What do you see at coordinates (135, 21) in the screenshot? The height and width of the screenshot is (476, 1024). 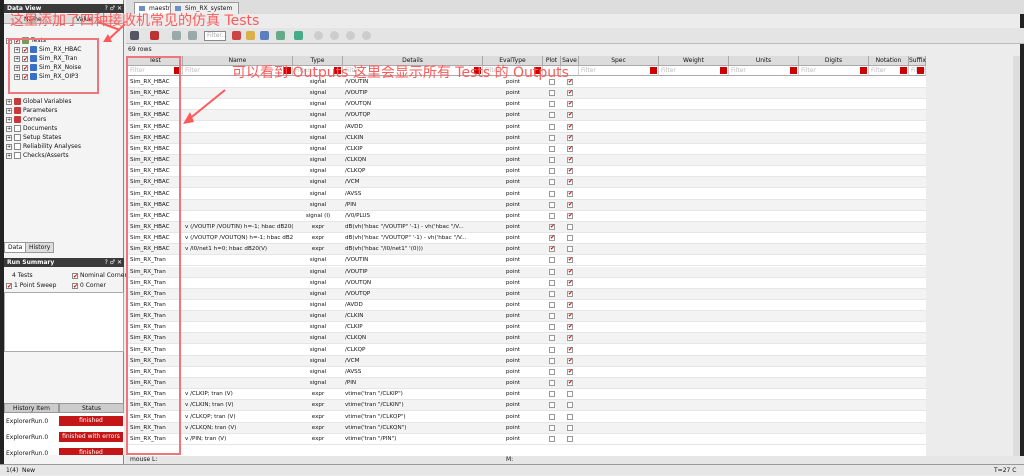 I see `annotation-tests-text: 这里添加了四种接收机常见的仿真 Tests` at bounding box center [135, 21].